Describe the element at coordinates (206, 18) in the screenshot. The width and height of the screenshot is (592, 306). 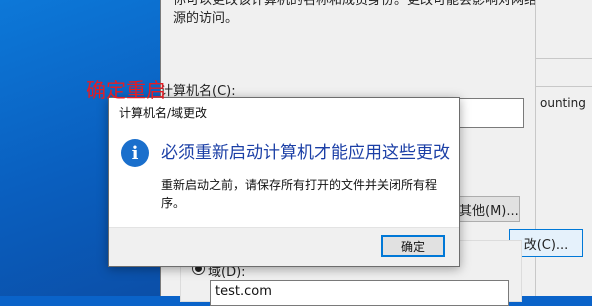
I see `description-line-2: 源的访问。` at that location.